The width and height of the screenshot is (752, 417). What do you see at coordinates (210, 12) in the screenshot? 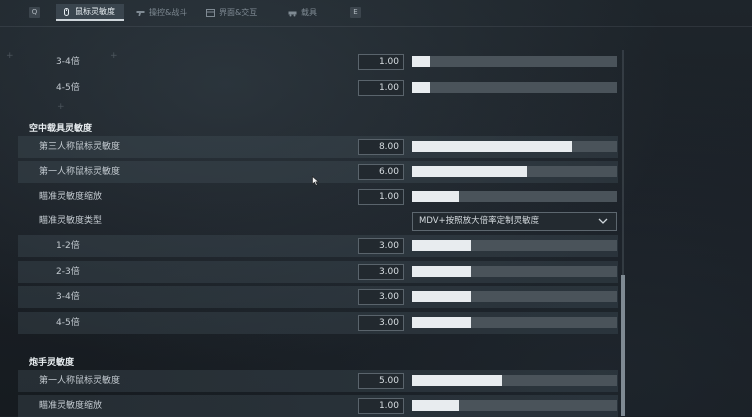
I see `interface-icon` at bounding box center [210, 12].